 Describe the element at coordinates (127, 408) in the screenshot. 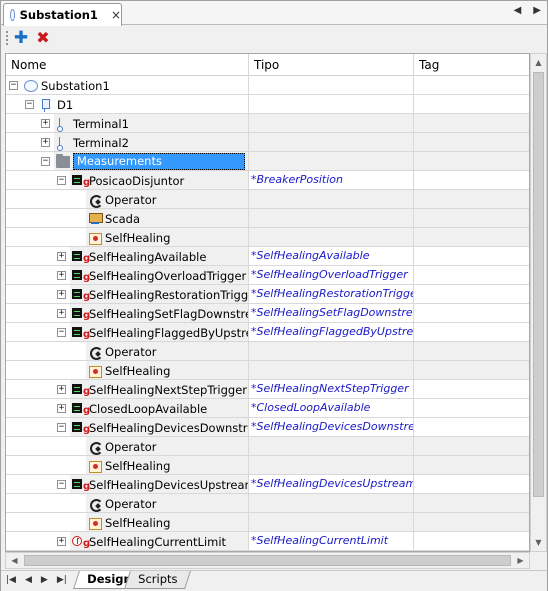

I see `cell-nome: + g ClosedLoopAvailable` at that location.